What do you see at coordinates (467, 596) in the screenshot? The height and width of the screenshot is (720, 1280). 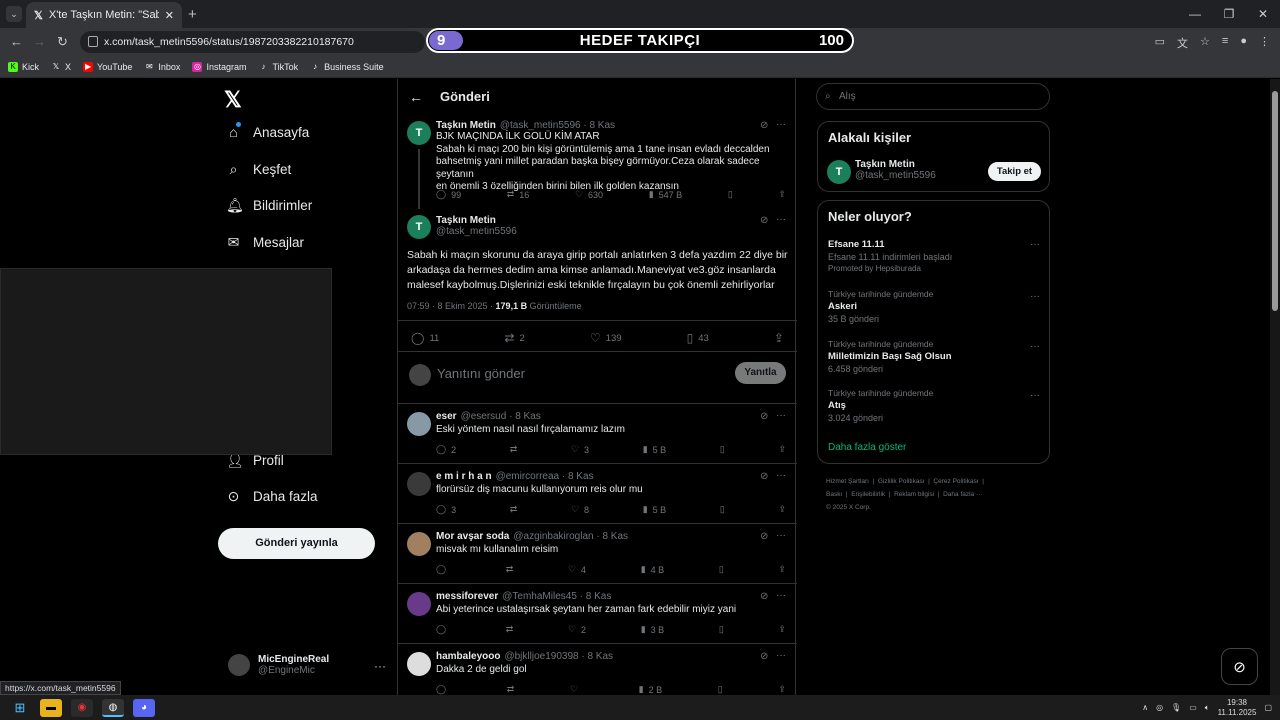 I see `author-name: messiforever` at bounding box center [467, 596].